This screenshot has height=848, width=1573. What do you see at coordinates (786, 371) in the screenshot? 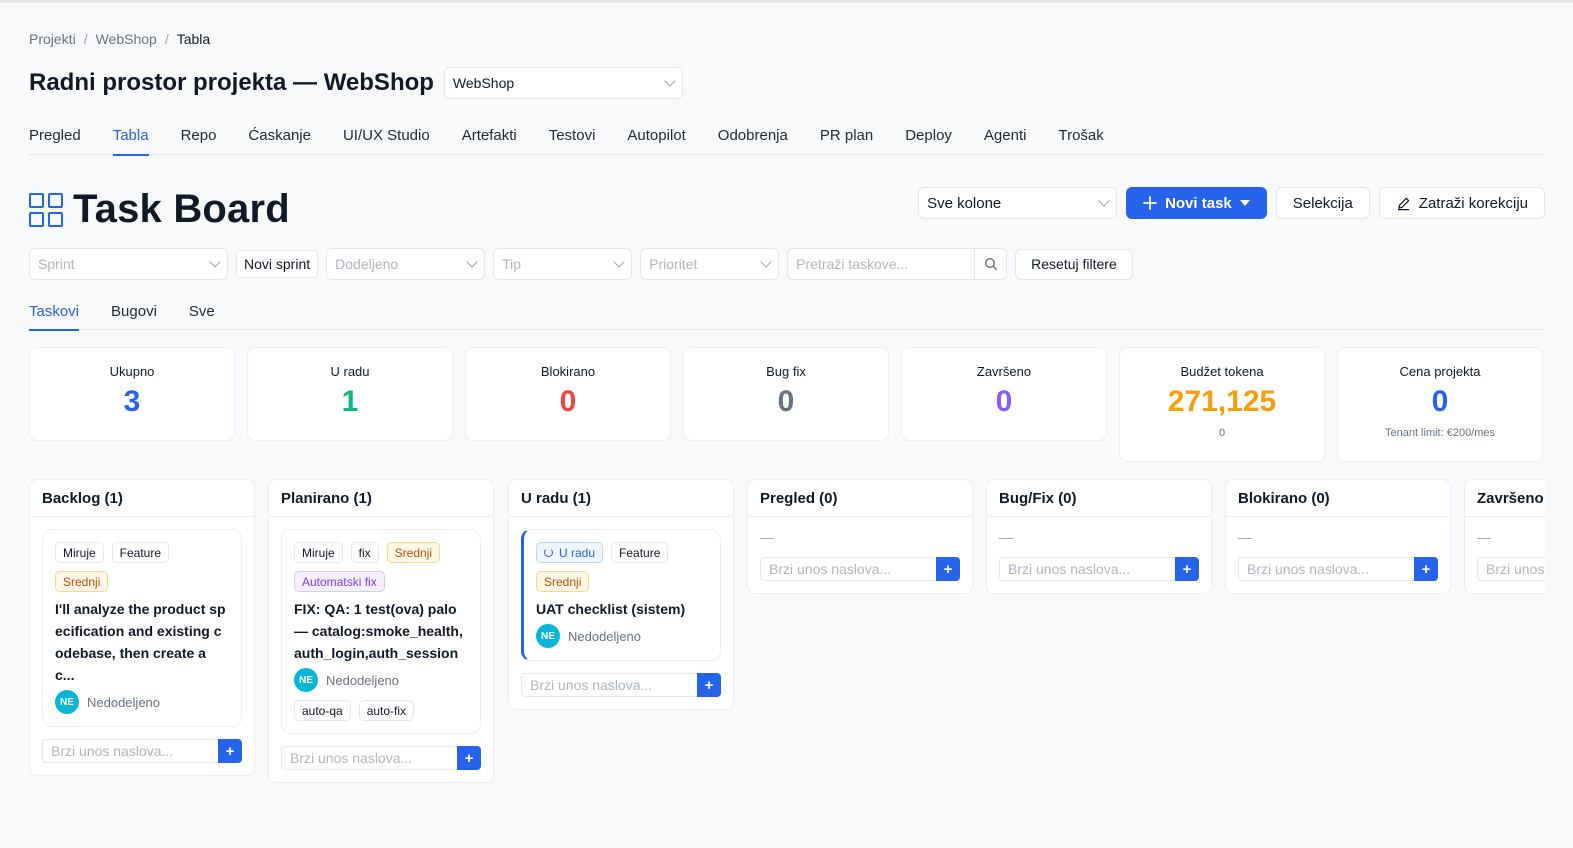
I see `stat-label: Bug fix` at bounding box center [786, 371].